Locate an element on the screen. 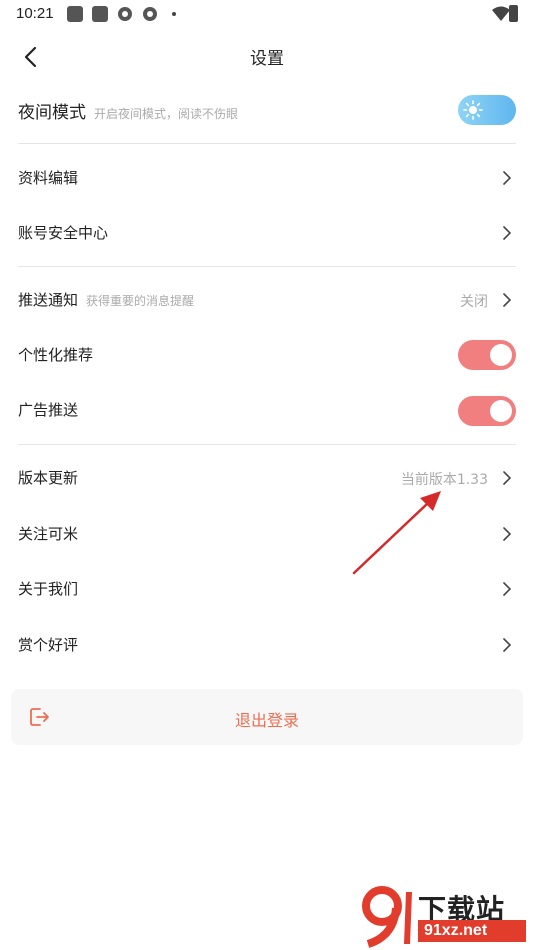 Image resolution: width=534 pixels, height=950 pixels. profile-edit-label: 资料编辑 is located at coordinates (48, 178).